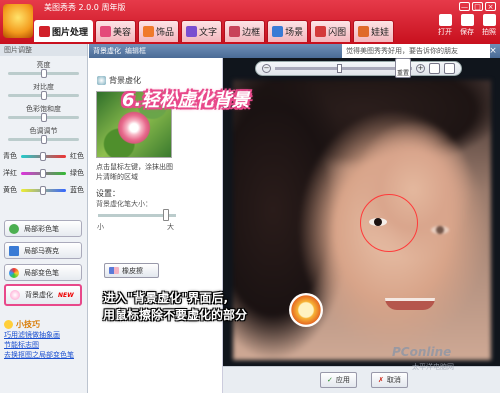  I want to click on color-balance-slider: 青色 红色, so click(43, 156).